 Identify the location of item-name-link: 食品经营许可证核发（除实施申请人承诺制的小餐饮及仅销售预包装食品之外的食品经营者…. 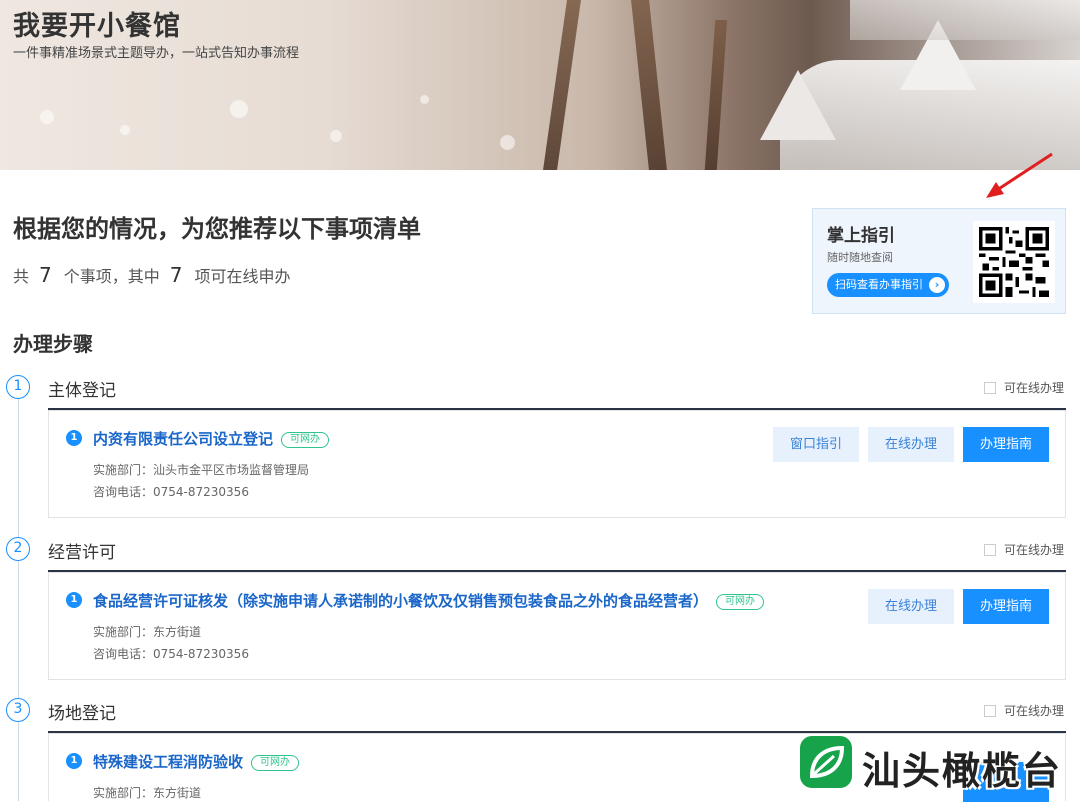
(429, 600).